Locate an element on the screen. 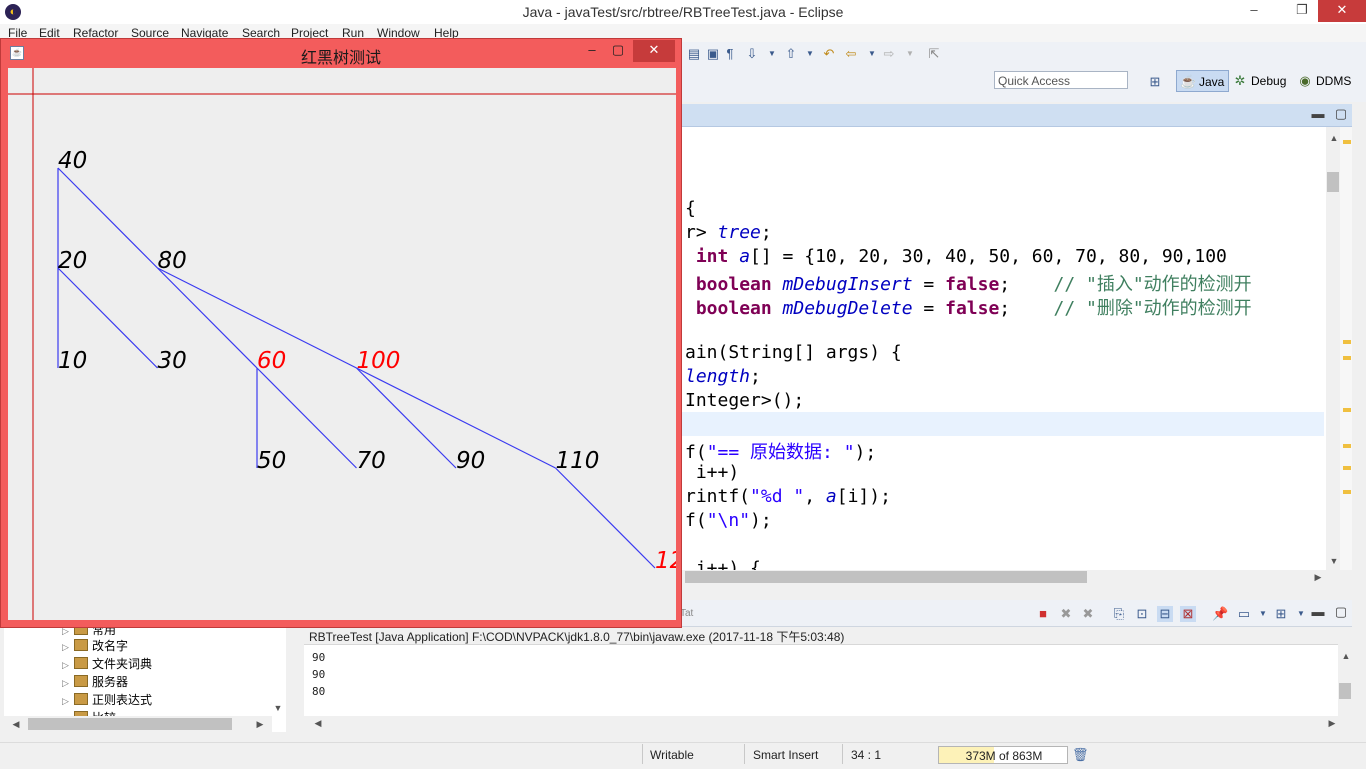  console-horizontal-scrollbar is located at coordinates (821, 723).